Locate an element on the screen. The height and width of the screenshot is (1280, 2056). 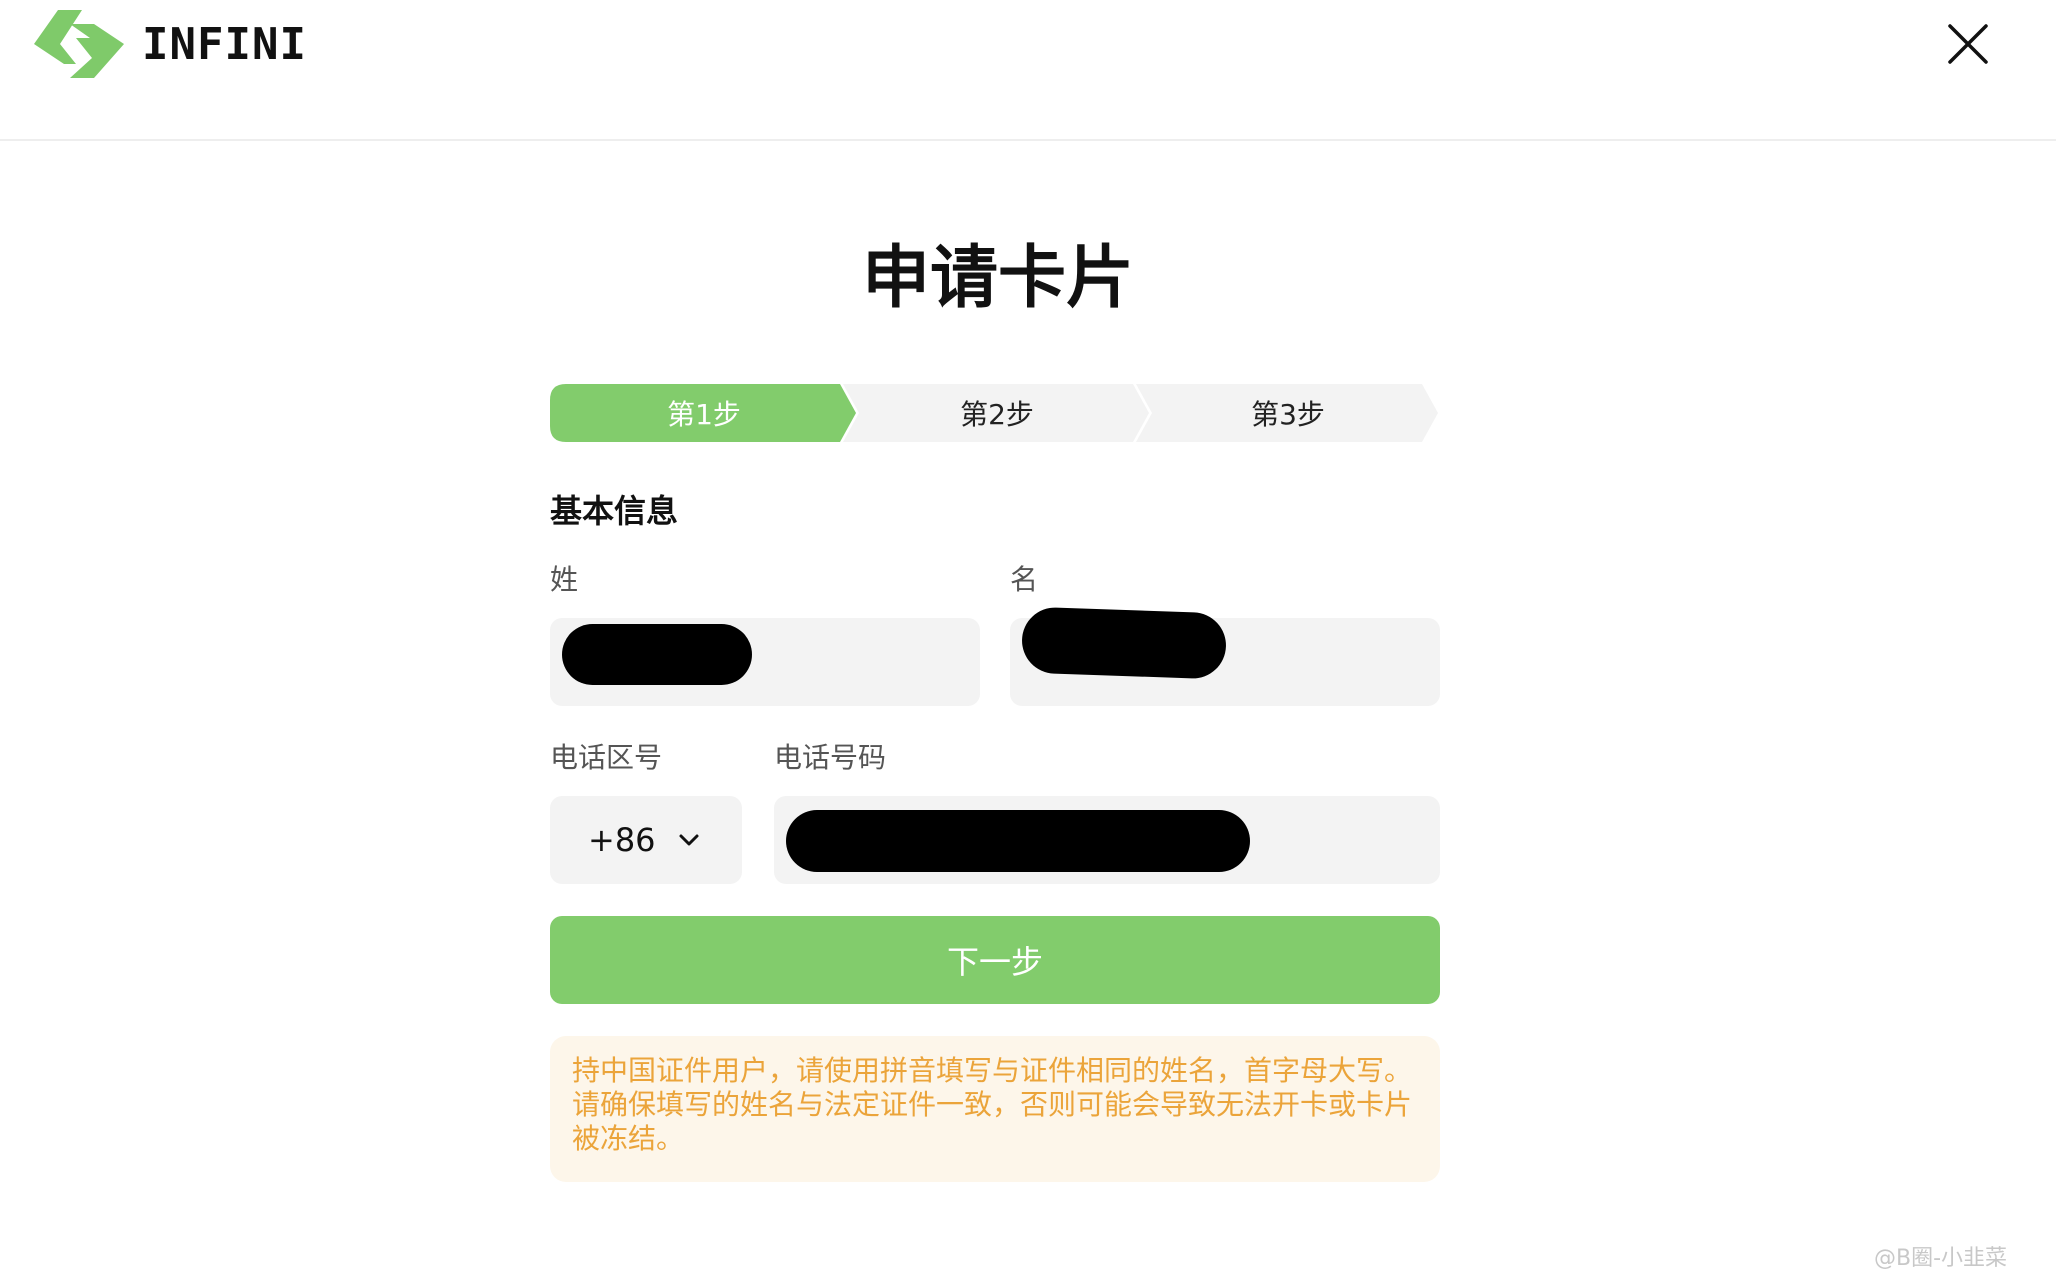
chevron-down-icon is located at coordinates (689, 840).